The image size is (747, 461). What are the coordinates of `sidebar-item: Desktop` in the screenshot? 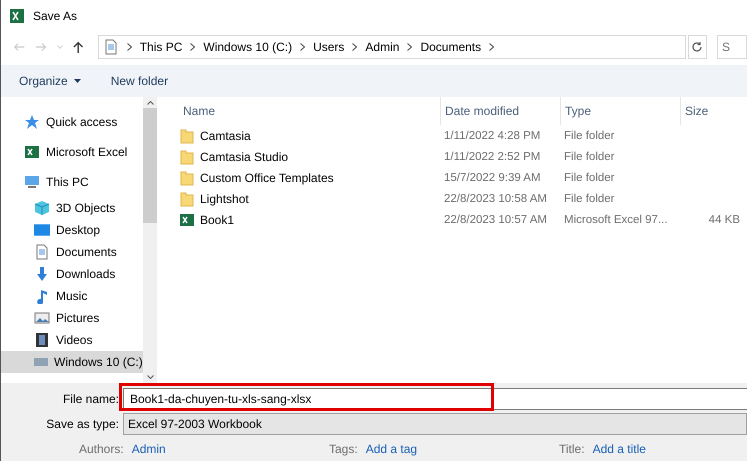 It's located at (72, 230).